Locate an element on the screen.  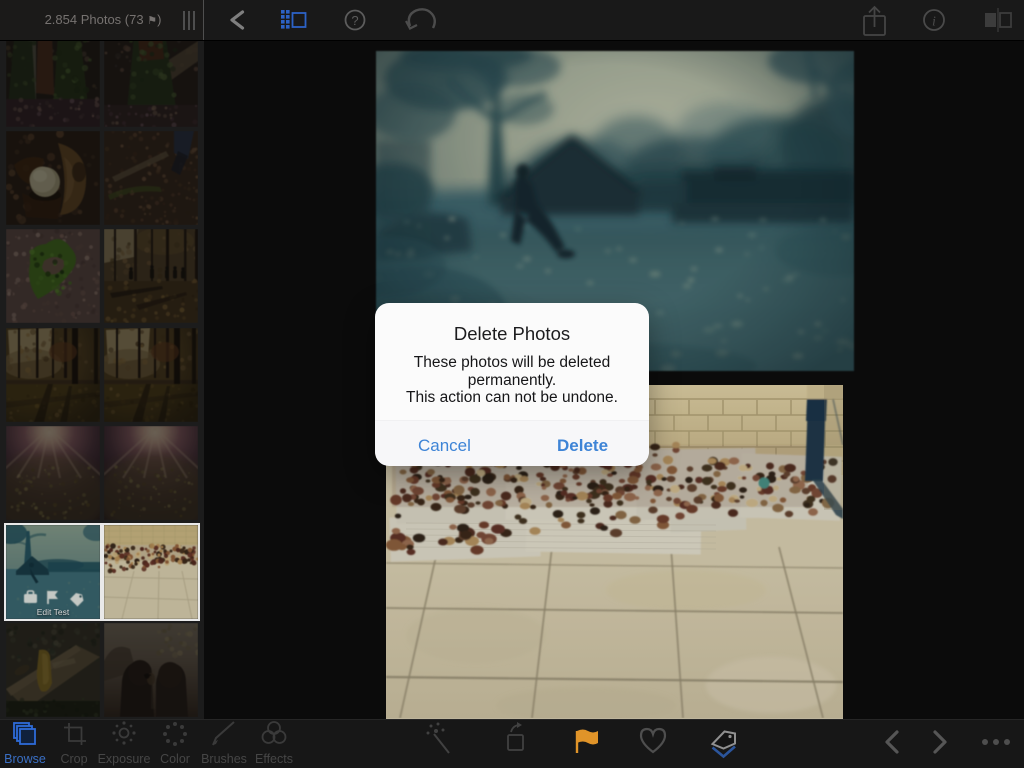
svg-text: Color is located at coordinates (175, 759).